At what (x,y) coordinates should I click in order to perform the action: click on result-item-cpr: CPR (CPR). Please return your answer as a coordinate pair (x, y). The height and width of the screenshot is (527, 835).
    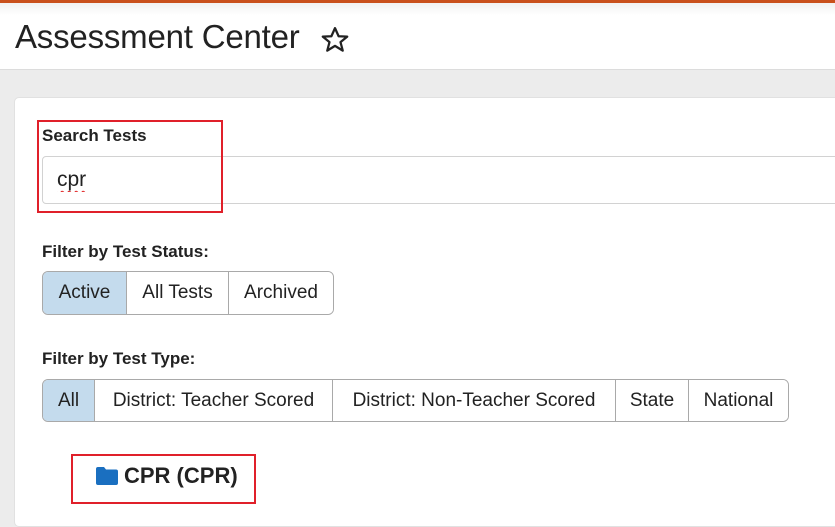
    Looking at the image, I should click on (166, 476).